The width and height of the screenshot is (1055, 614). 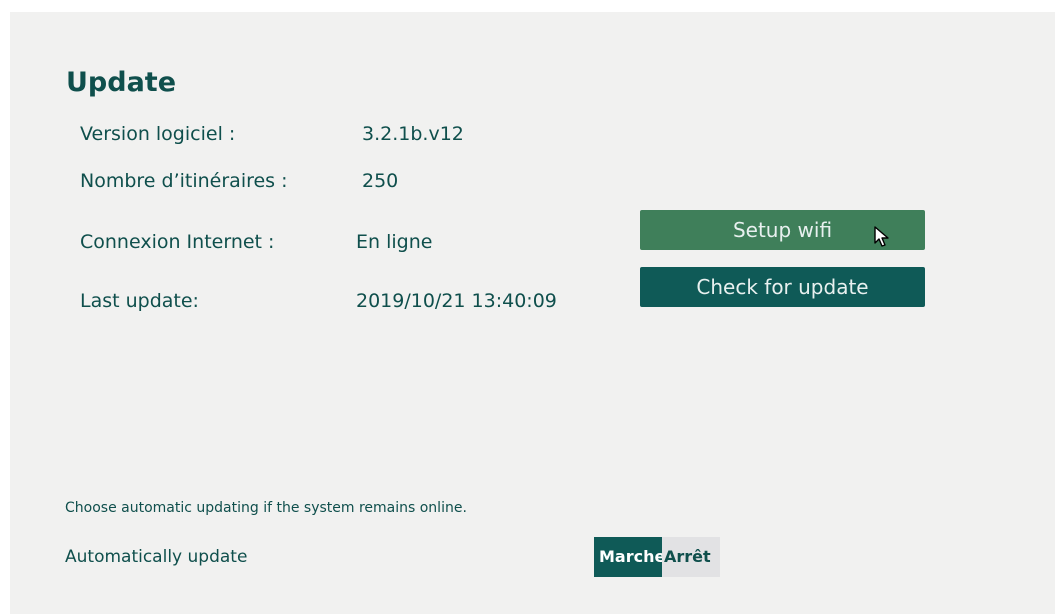 What do you see at coordinates (782, 287) in the screenshot?
I see `check-for-update-button: Check for update` at bounding box center [782, 287].